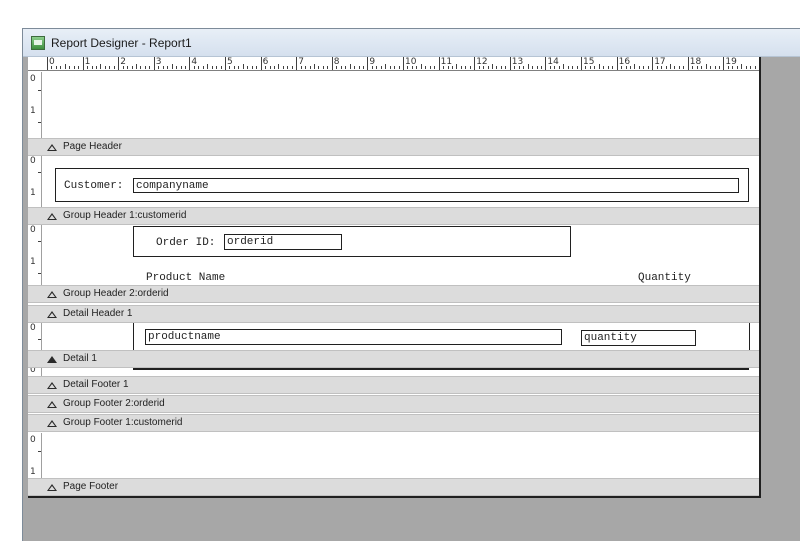  Describe the element at coordinates (638, 338) in the screenshot. I see `quantity-field: quantity` at that location.